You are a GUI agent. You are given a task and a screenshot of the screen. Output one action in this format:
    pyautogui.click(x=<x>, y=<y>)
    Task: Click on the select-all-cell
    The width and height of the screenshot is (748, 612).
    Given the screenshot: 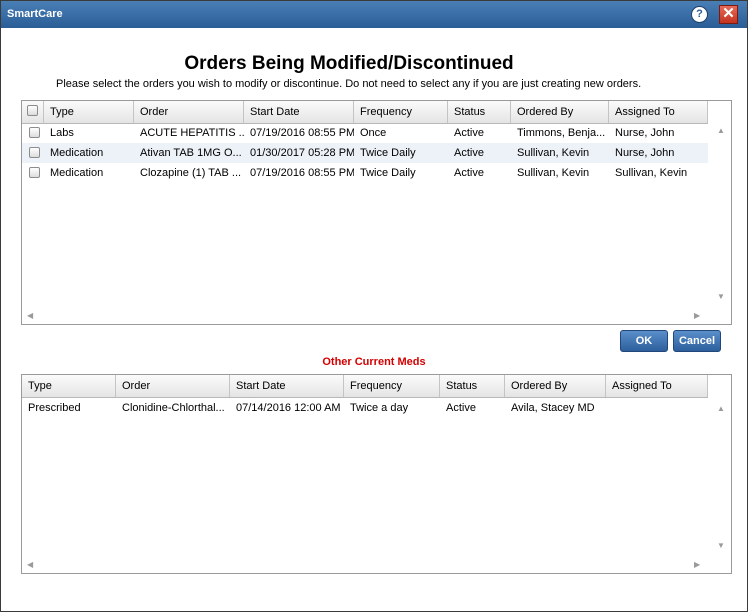 What is the action you would take?
    pyautogui.click(x=33, y=112)
    